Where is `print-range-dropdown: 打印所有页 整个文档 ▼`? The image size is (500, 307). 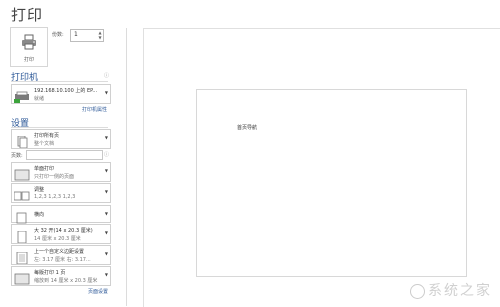 print-range-dropdown: 打印所有页 整个文档 ▼ is located at coordinates (61, 139).